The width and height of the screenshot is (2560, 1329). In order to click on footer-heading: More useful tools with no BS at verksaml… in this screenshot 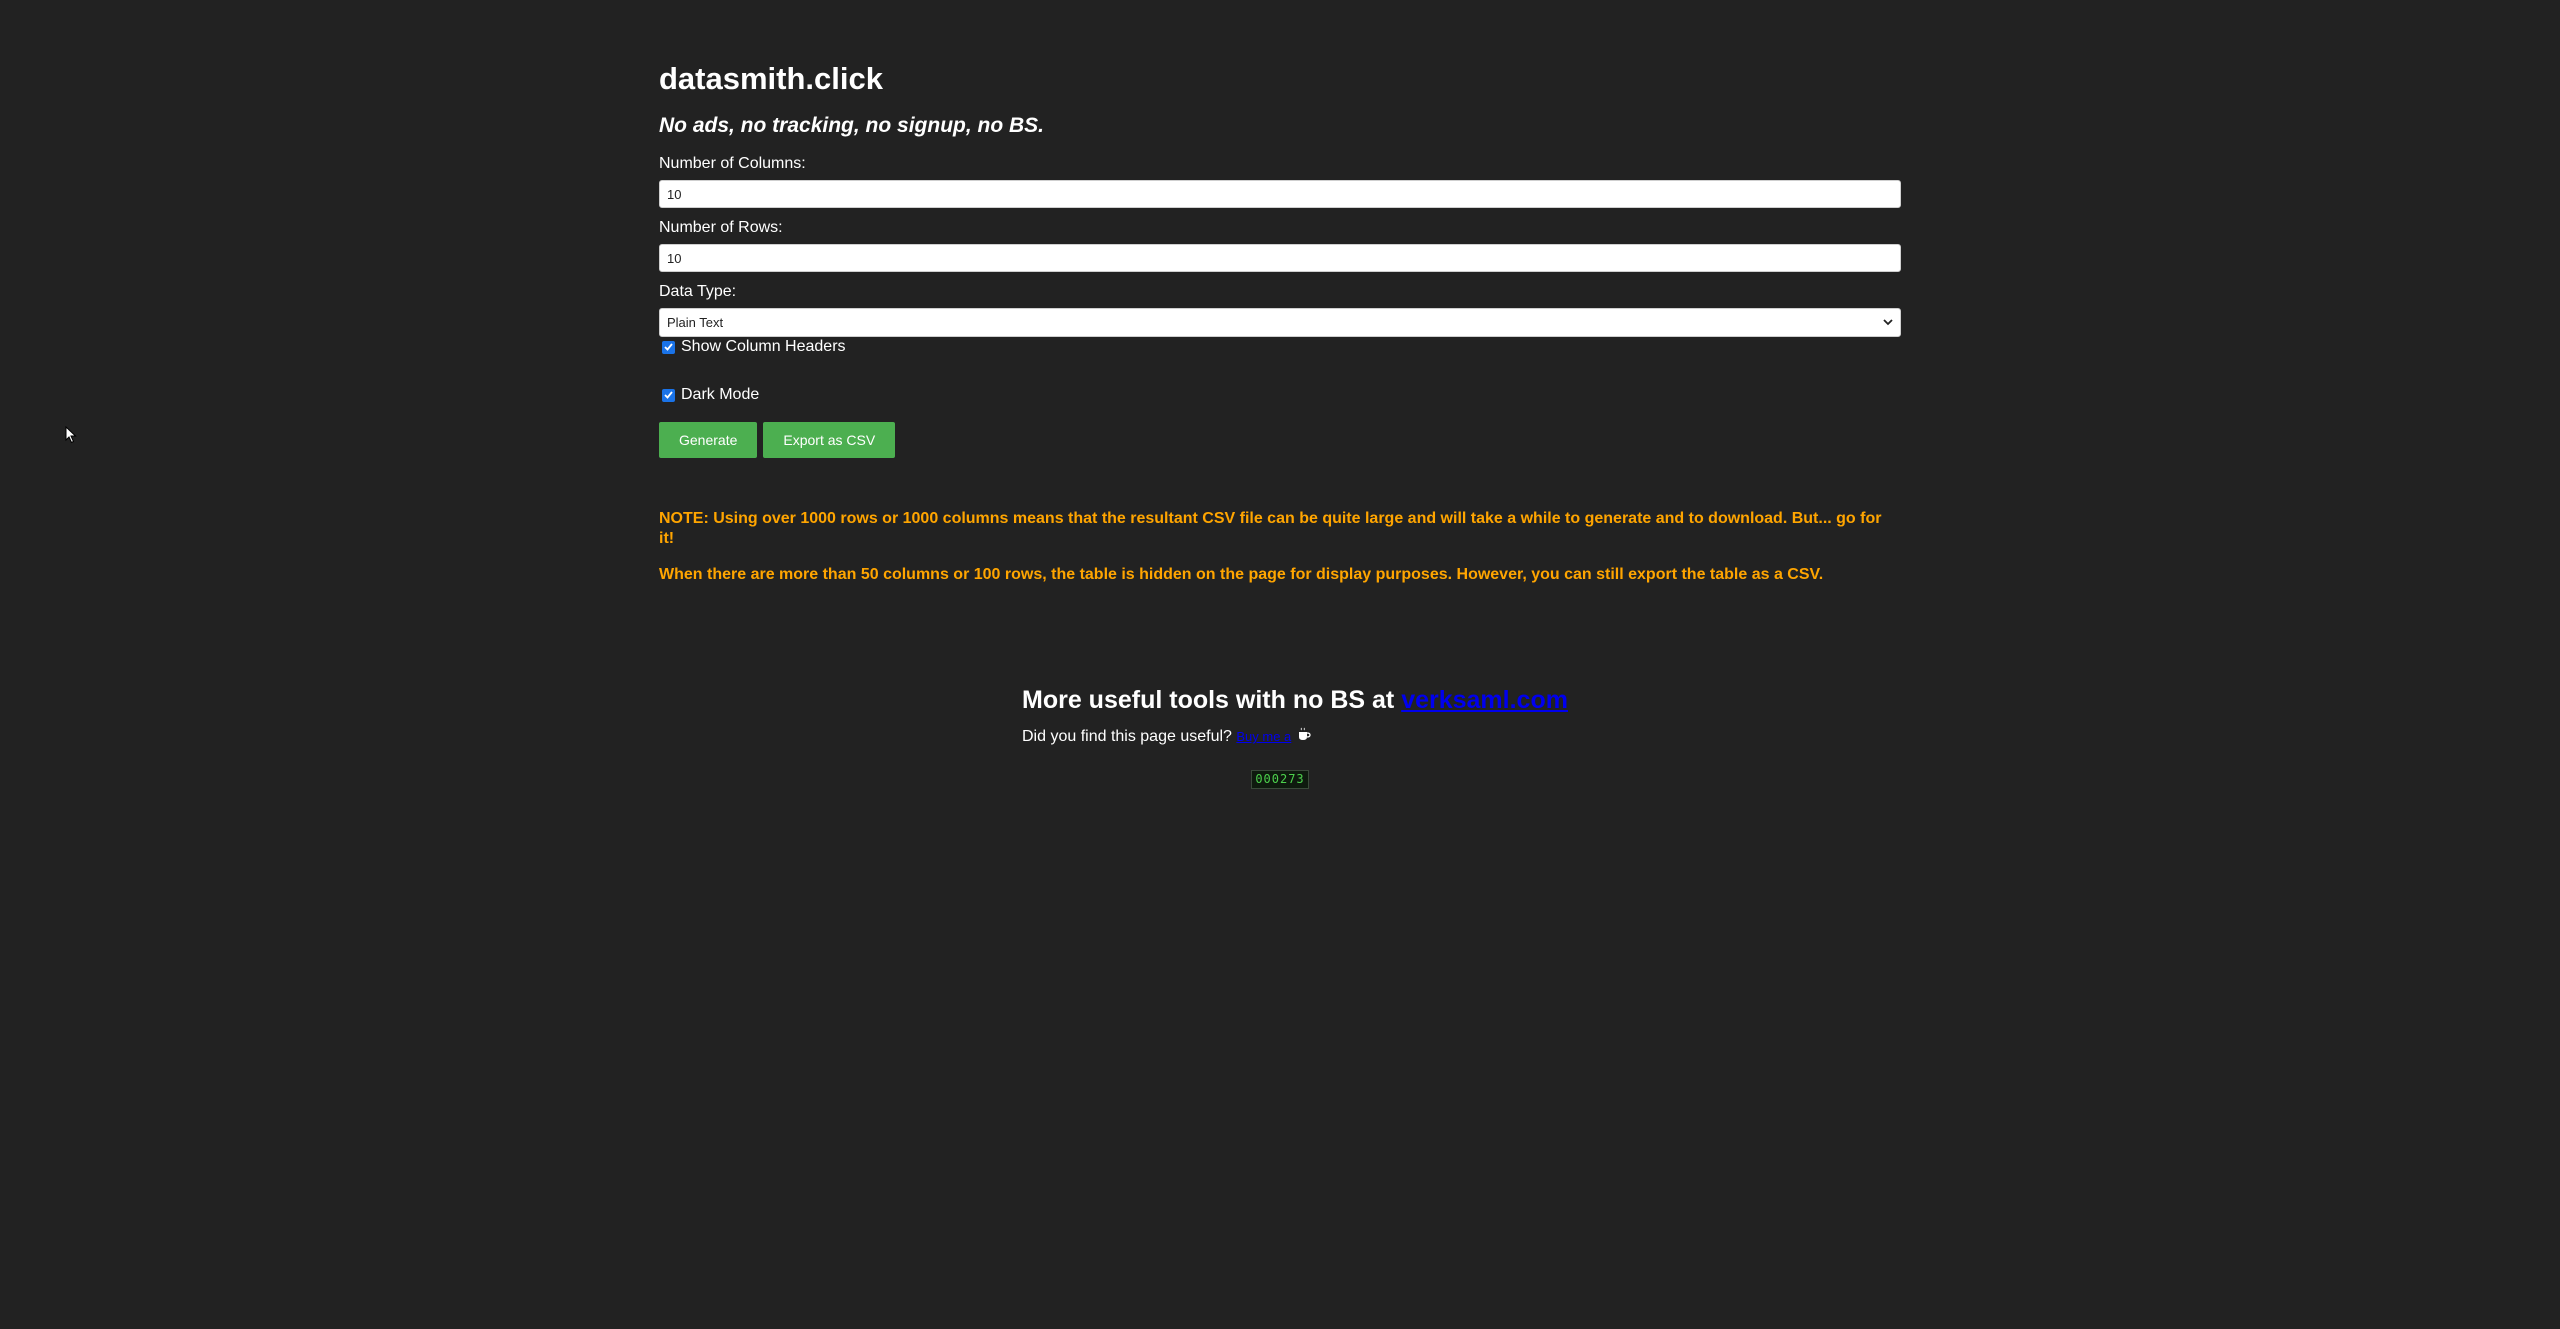, I will do `click(1295, 700)`.